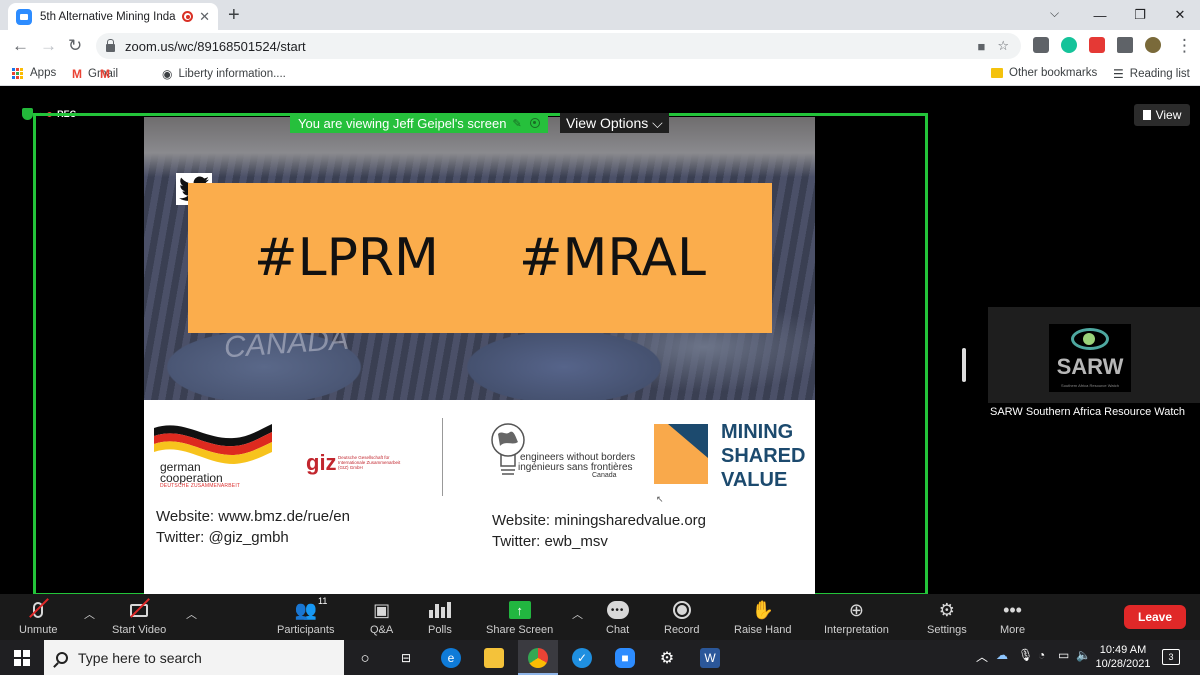 The height and width of the screenshot is (675, 1200). I want to click on minimize-icon: —, so click(1100, 15).